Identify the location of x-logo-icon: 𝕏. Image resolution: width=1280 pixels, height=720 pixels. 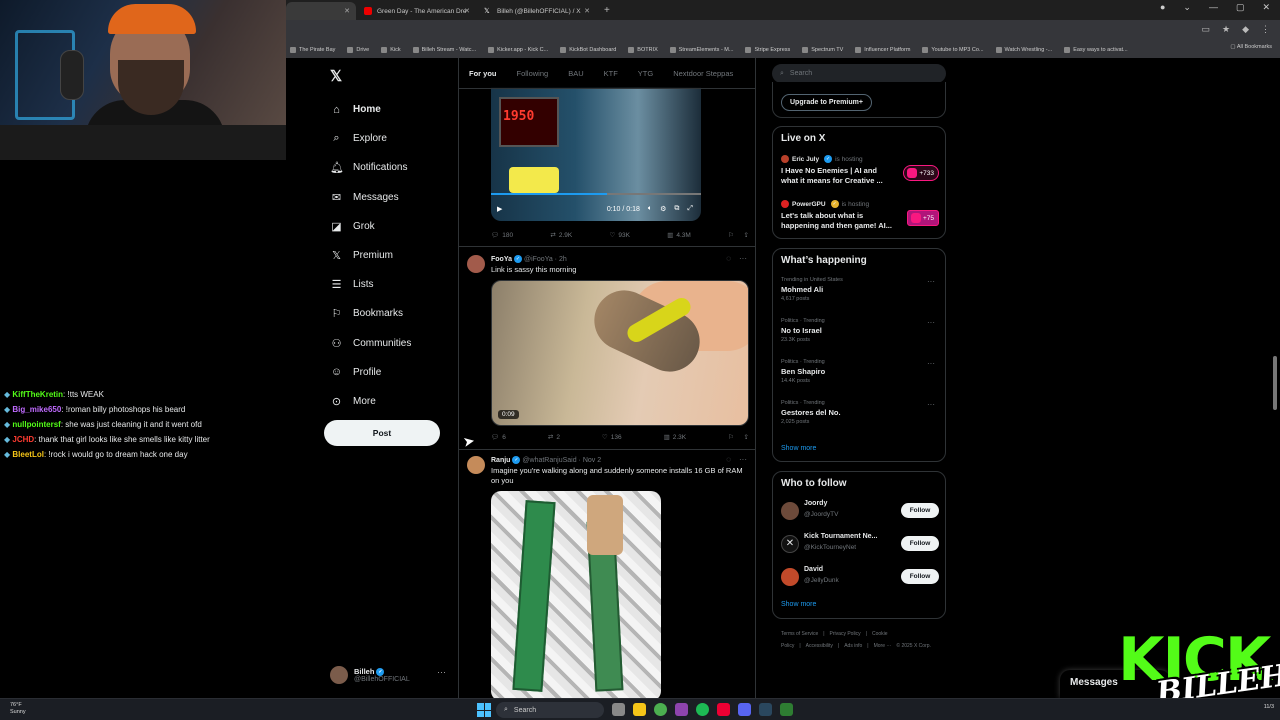
(336, 76).